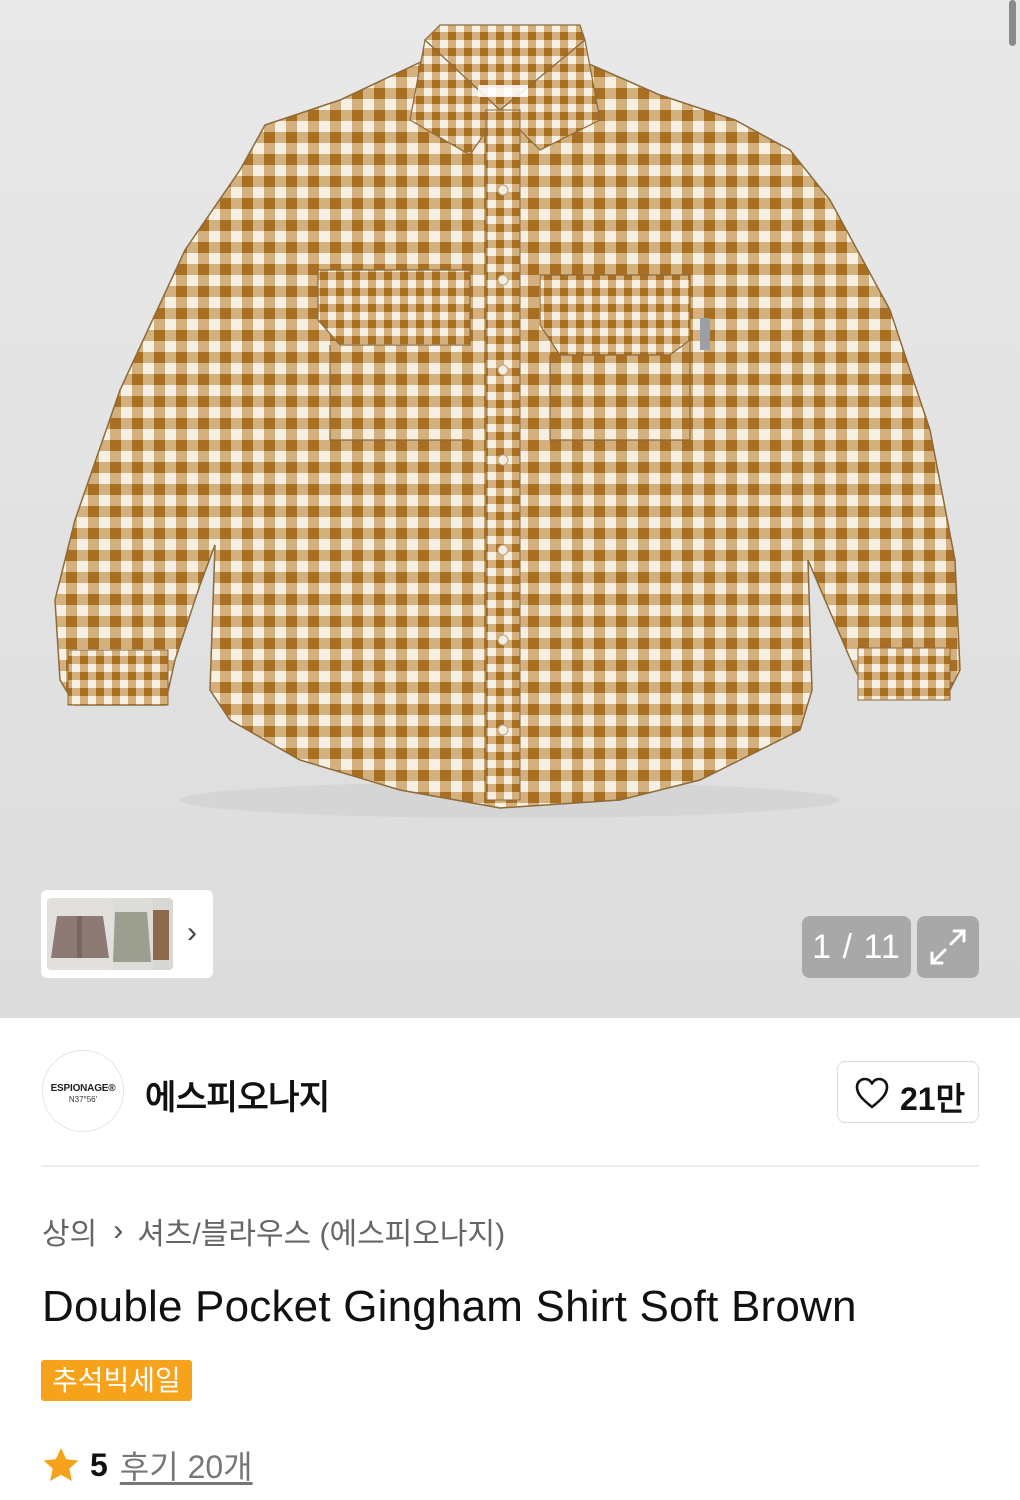  Describe the element at coordinates (872, 1093) in the screenshot. I see `heart-outline-icon` at that location.